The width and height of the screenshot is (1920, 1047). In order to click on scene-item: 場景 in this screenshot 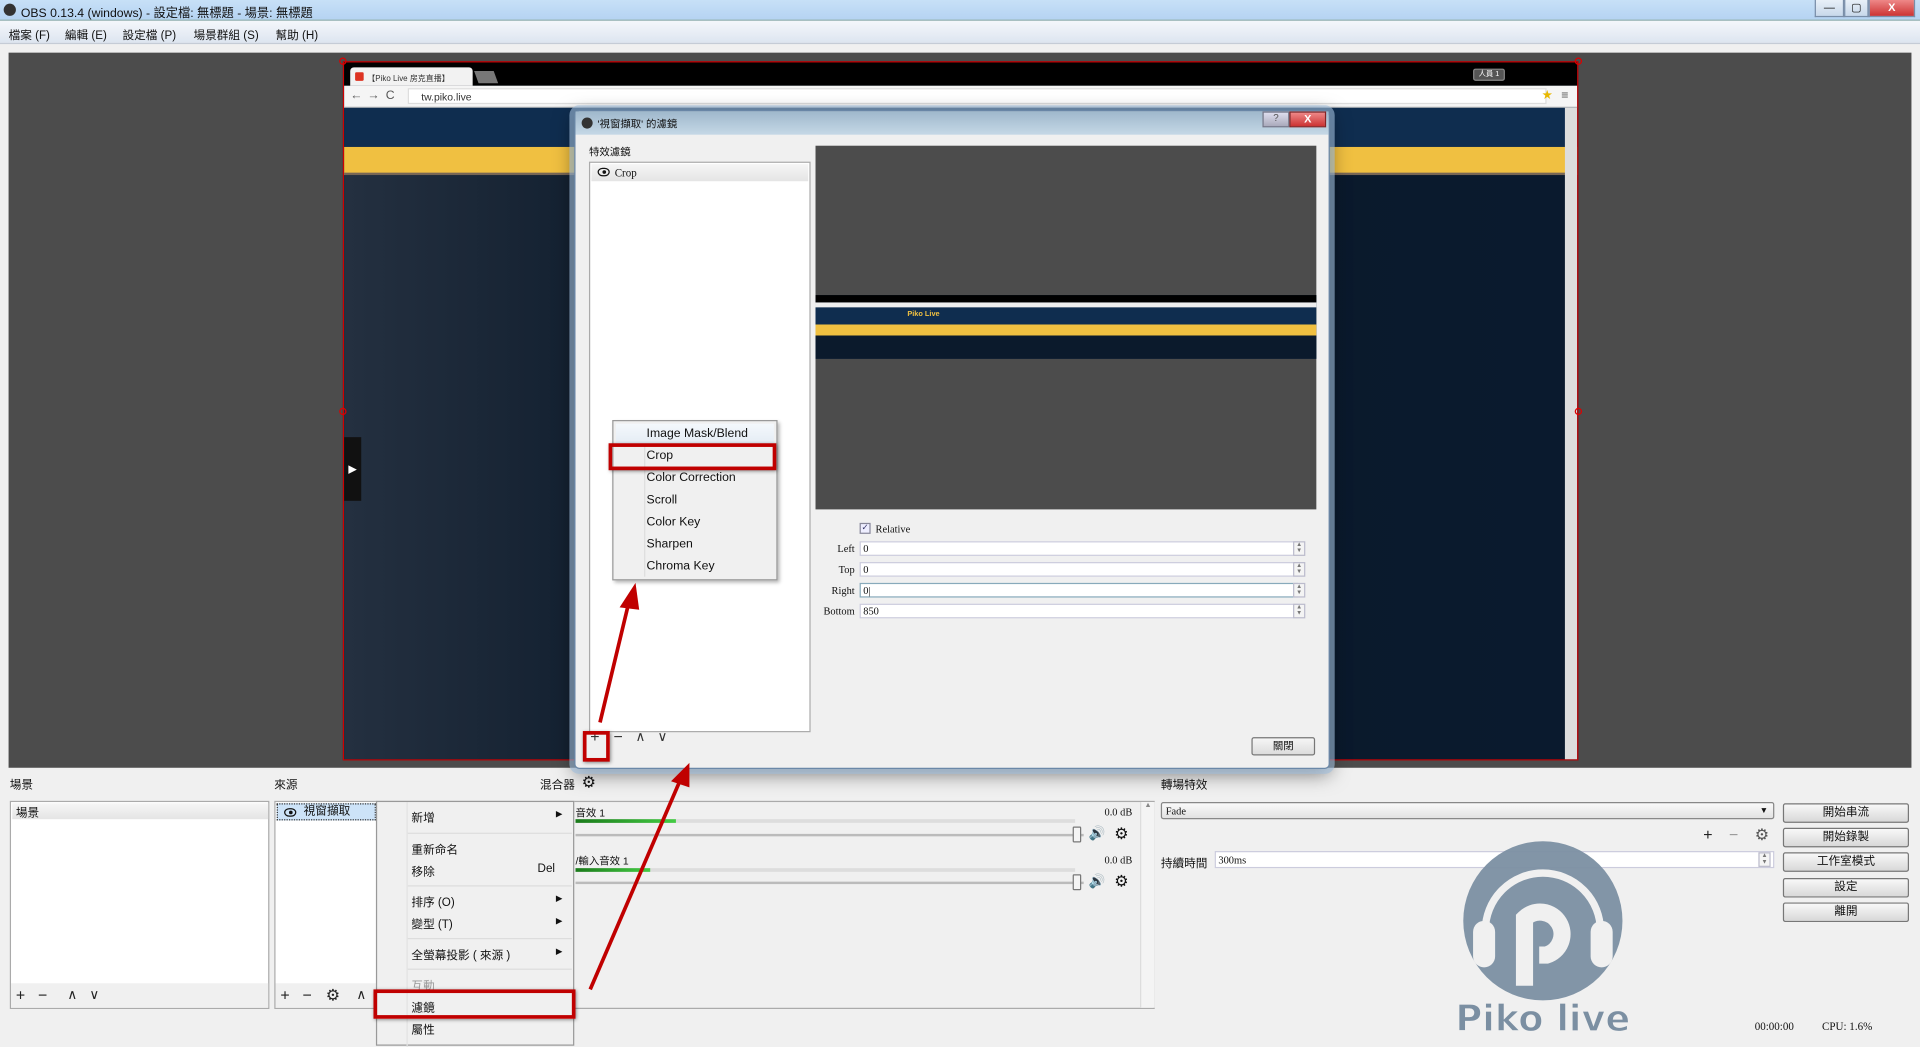, I will do `click(140, 811)`.